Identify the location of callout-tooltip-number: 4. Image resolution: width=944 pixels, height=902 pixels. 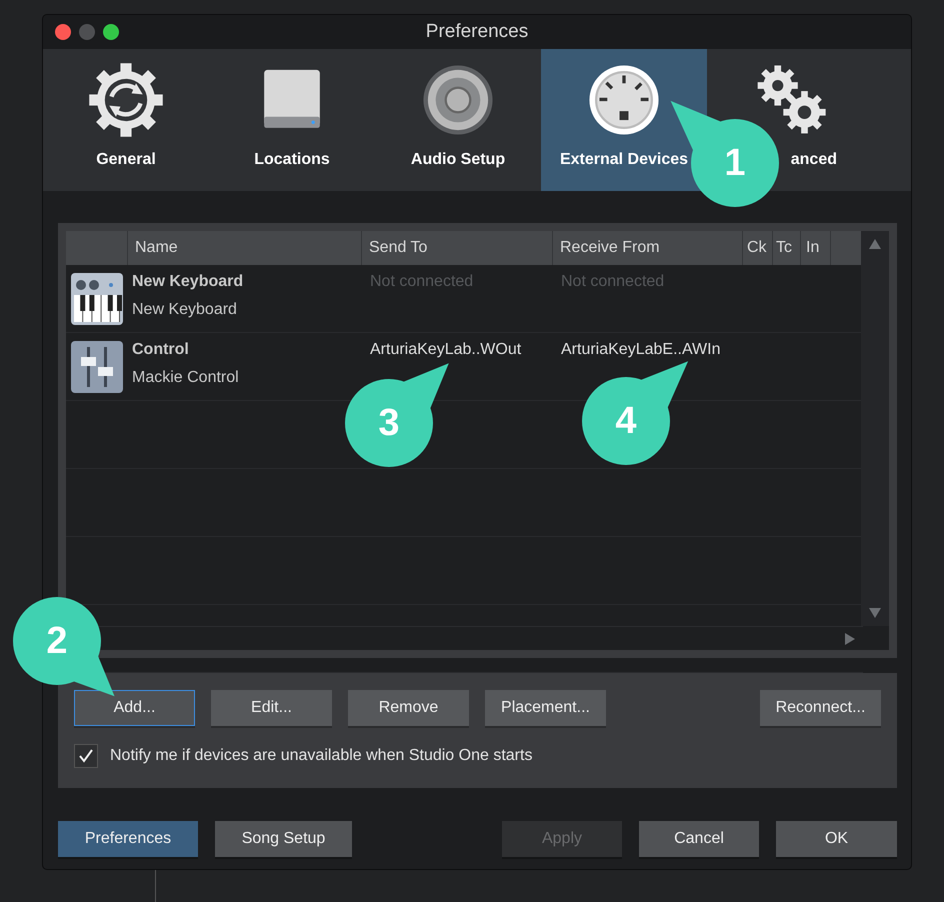
(626, 421).